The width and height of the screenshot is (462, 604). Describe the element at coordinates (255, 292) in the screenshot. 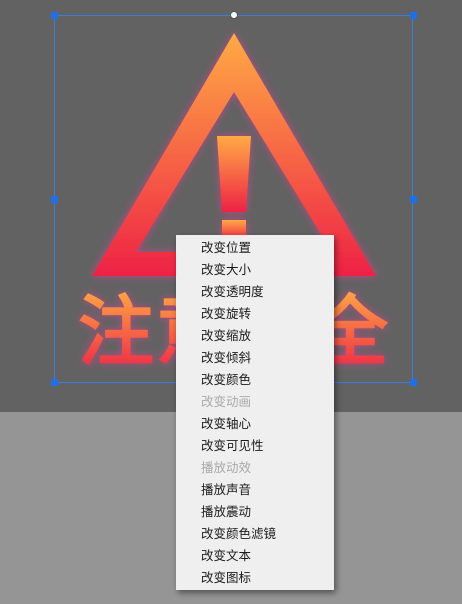

I see `menu-item-change-opacity: 改变透明度` at that location.